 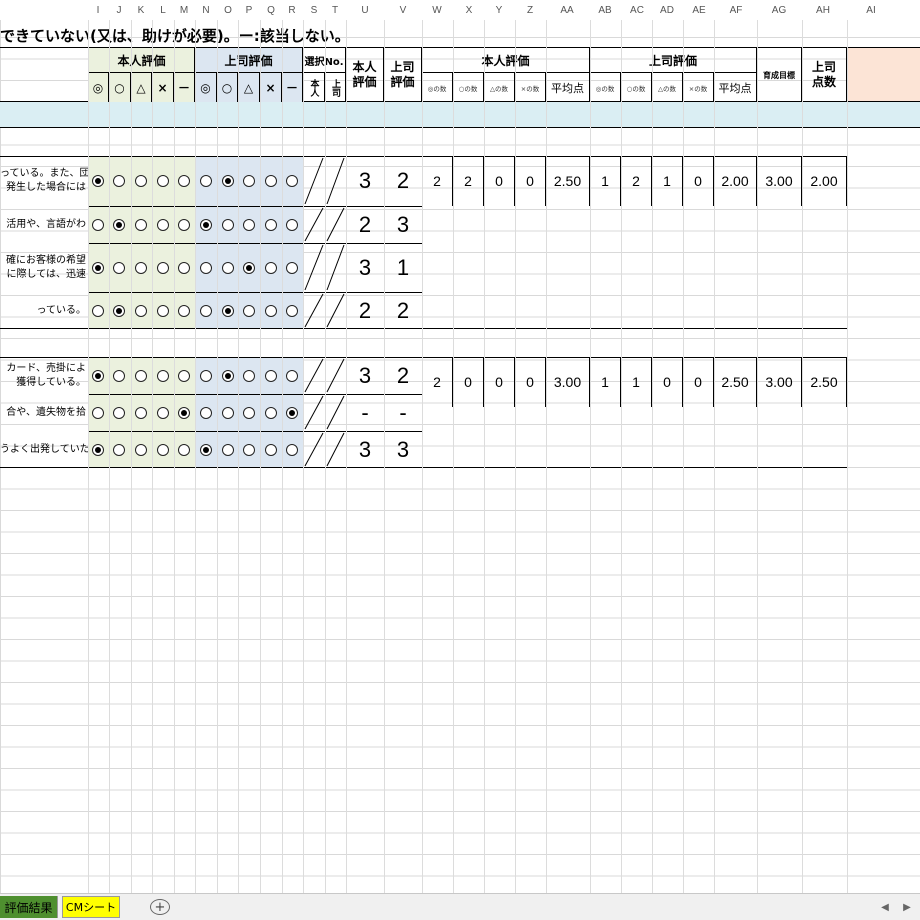 What do you see at coordinates (469, 10) in the screenshot?
I see `column-letter: X` at bounding box center [469, 10].